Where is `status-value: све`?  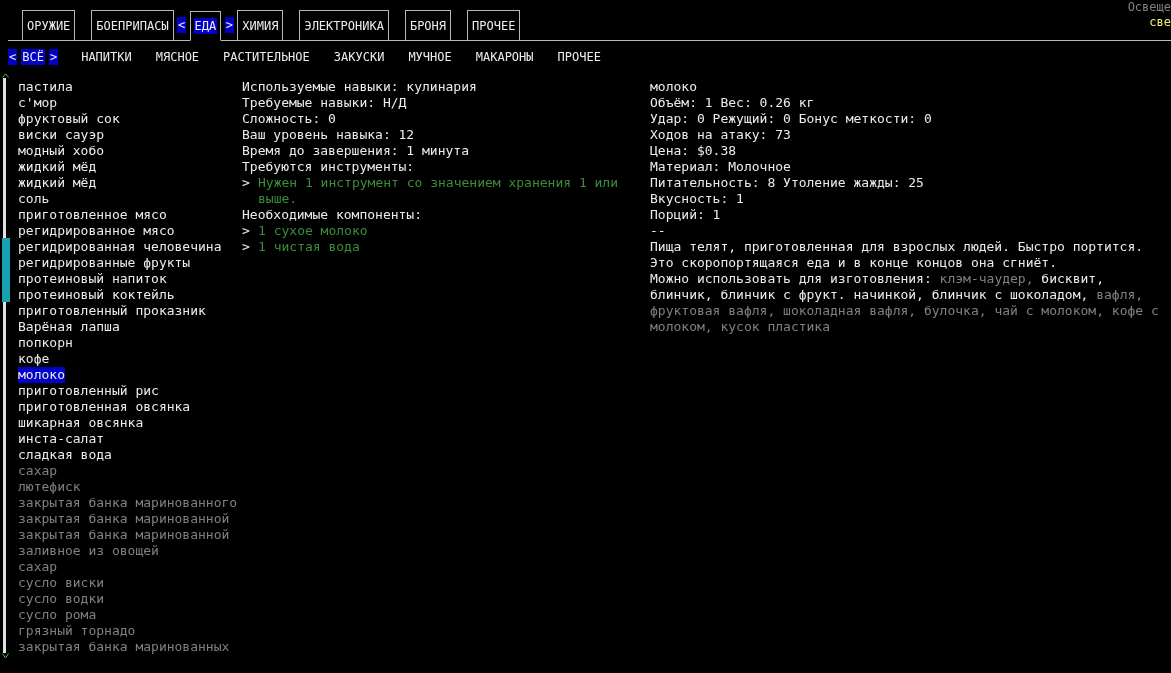 status-value: све is located at coordinates (1160, 22).